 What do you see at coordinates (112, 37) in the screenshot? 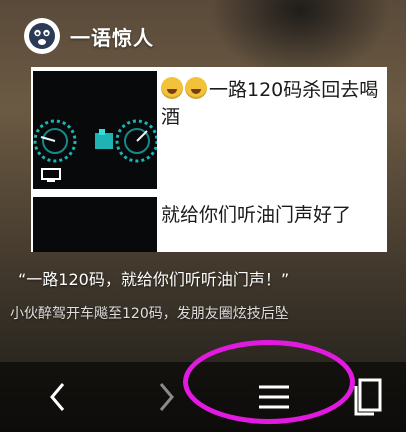
I see `brand-name: 一语惊人` at bounding box center [112, 37].